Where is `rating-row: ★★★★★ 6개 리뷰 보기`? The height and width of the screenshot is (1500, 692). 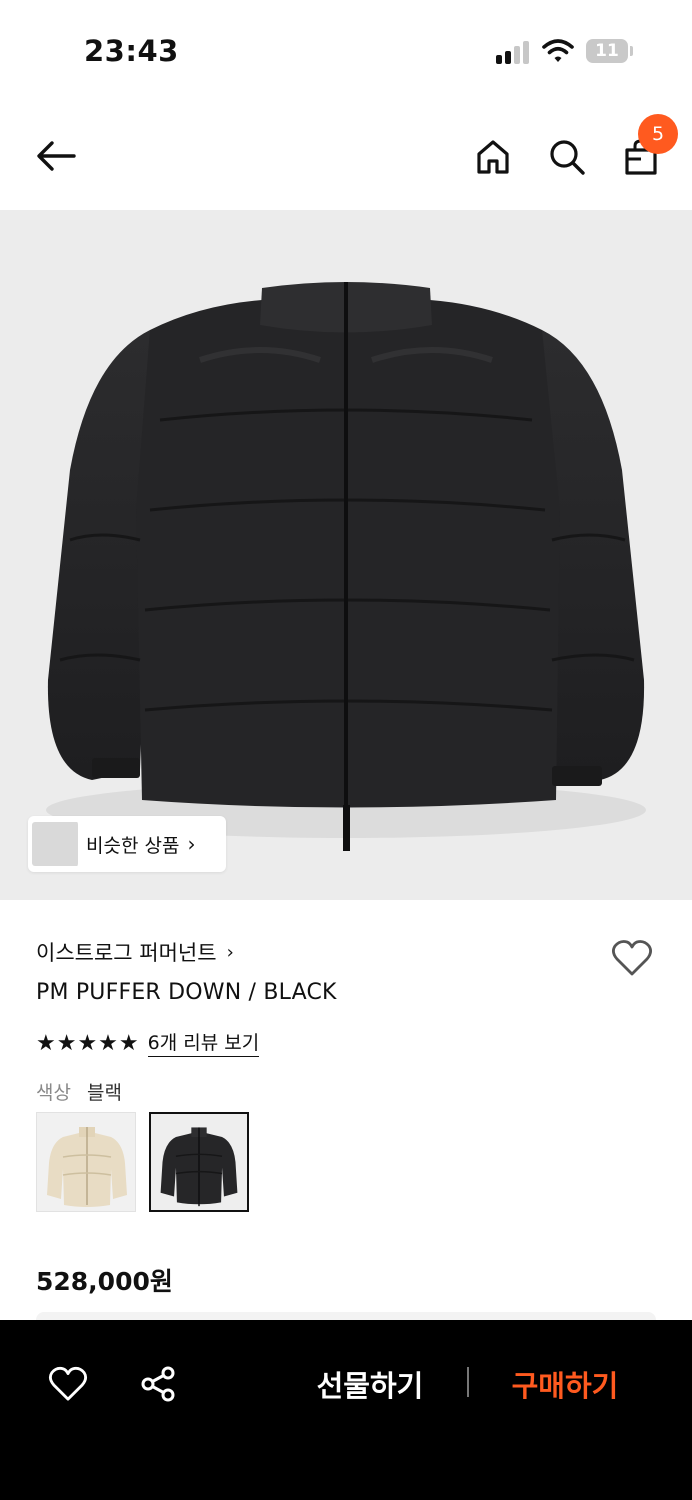
rating-row: ★★★★★ 6개 리뷰 보기 is located at coordinates (148, 1043).